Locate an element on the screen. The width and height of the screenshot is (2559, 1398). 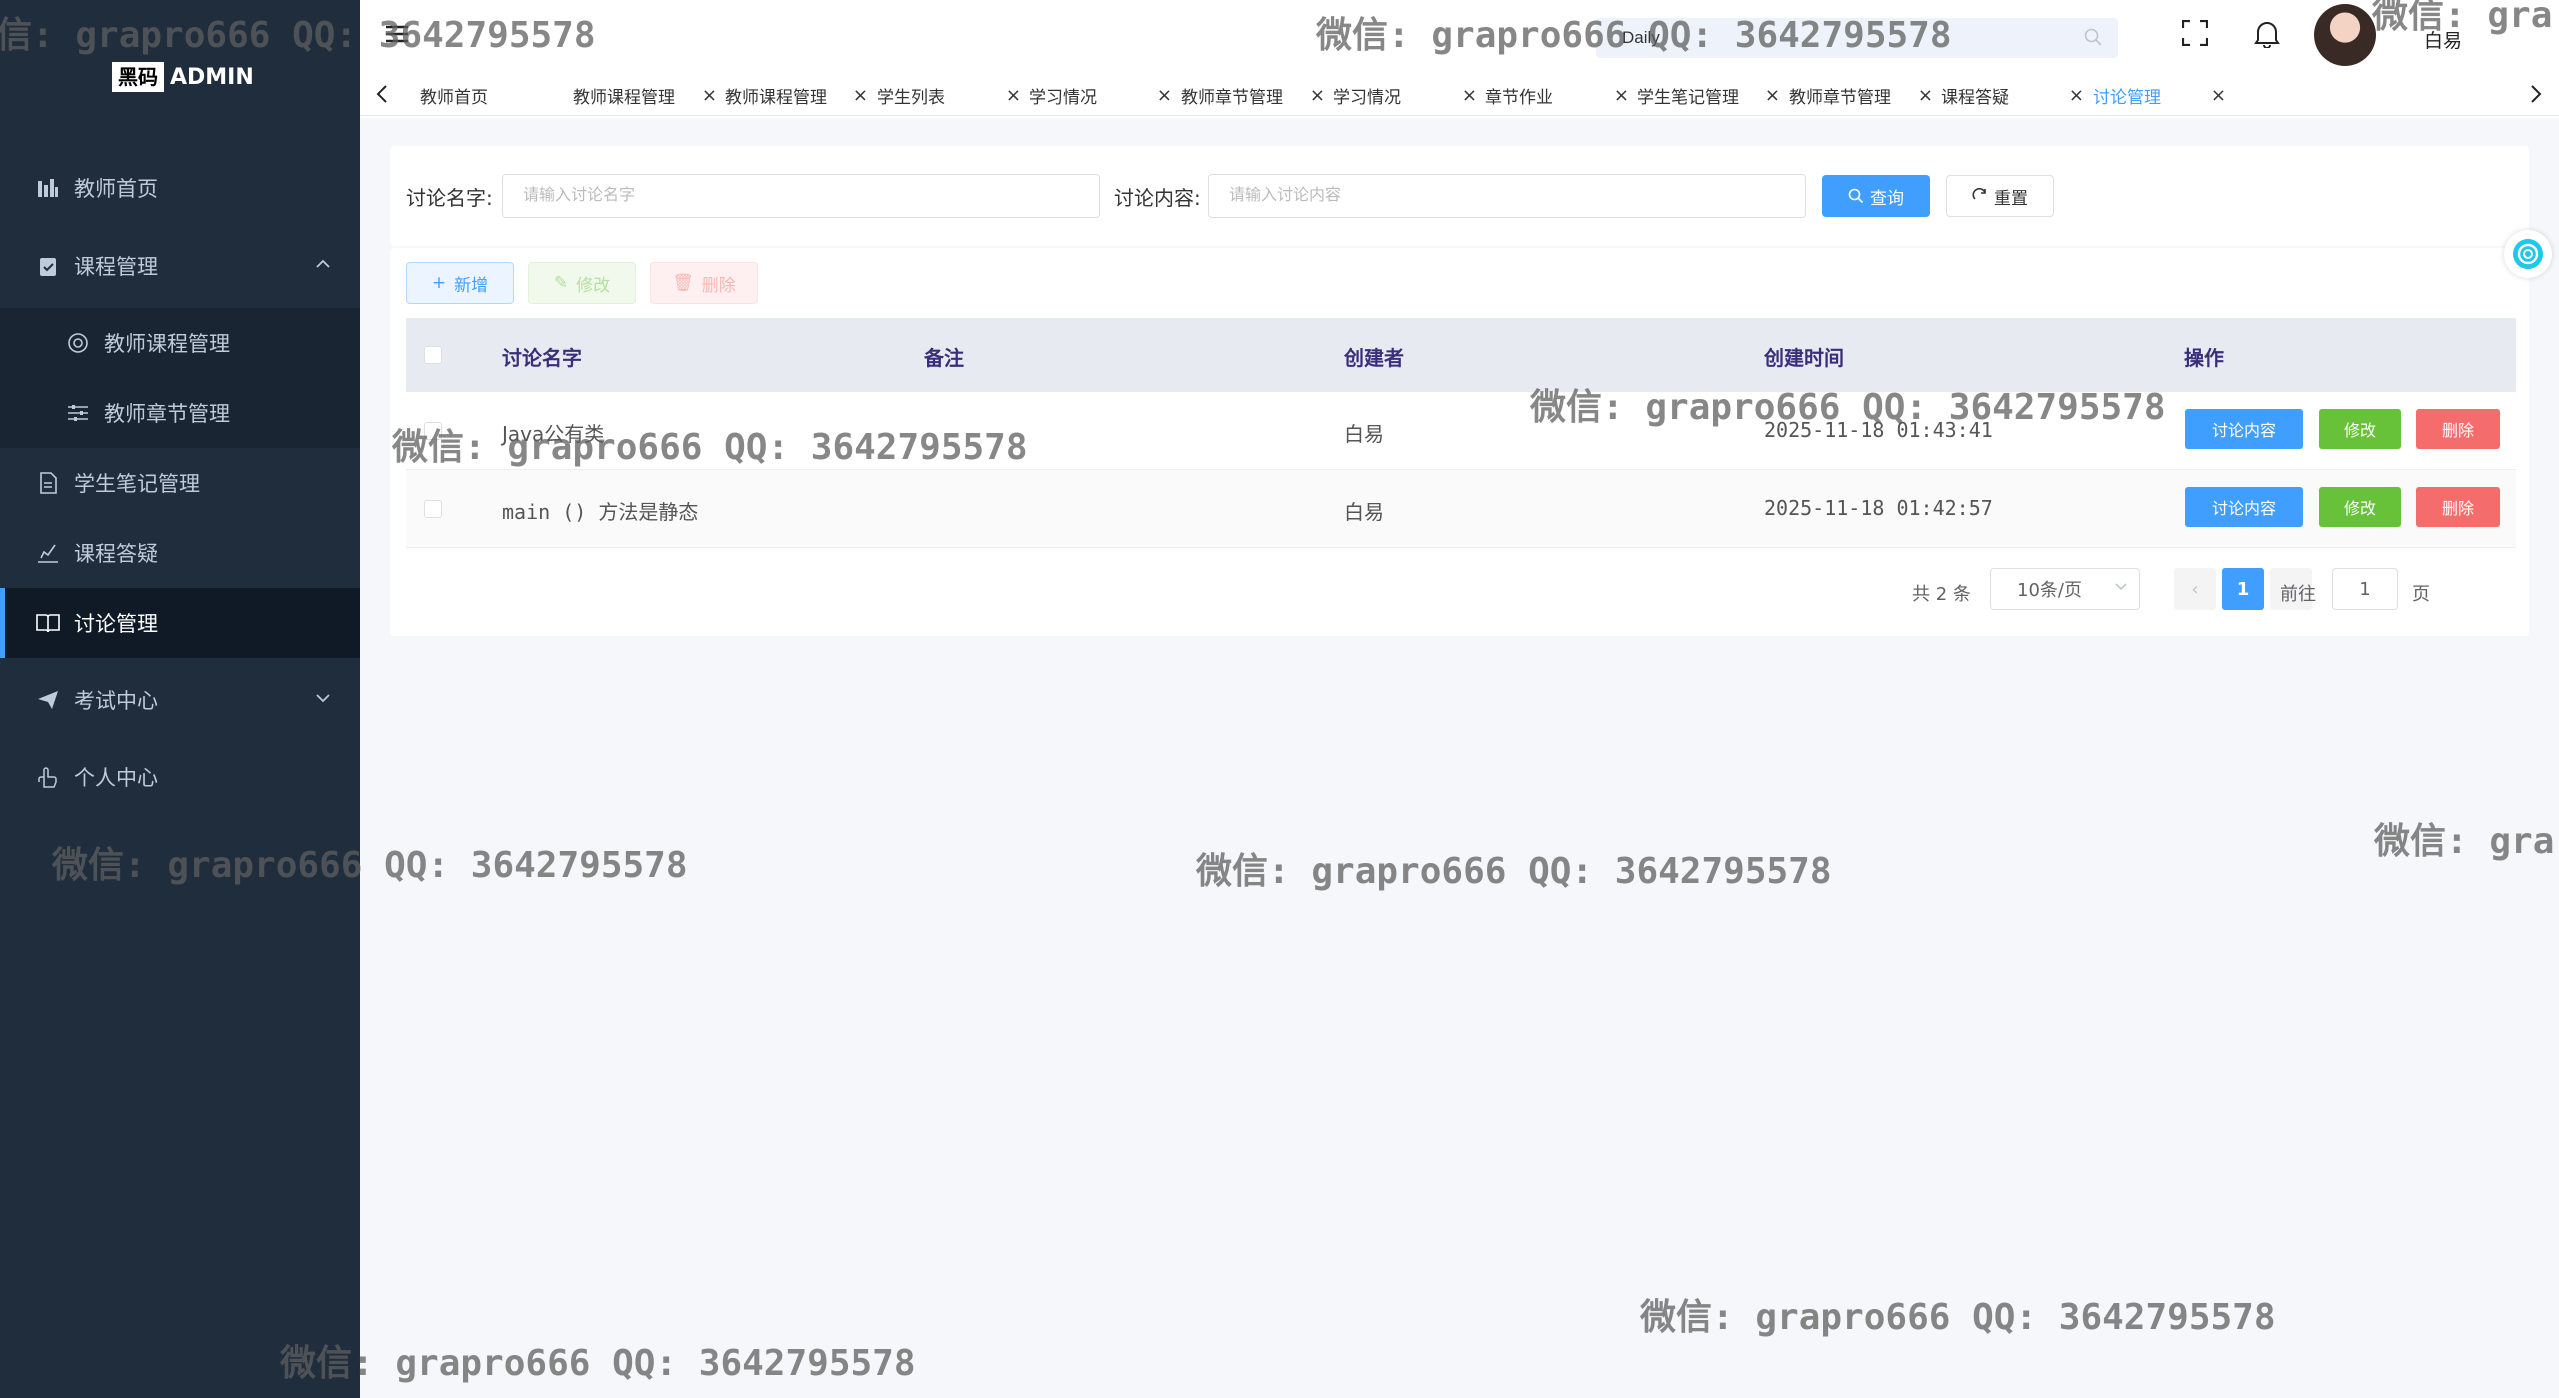
search-icon is located at coordinates (2093, 39).